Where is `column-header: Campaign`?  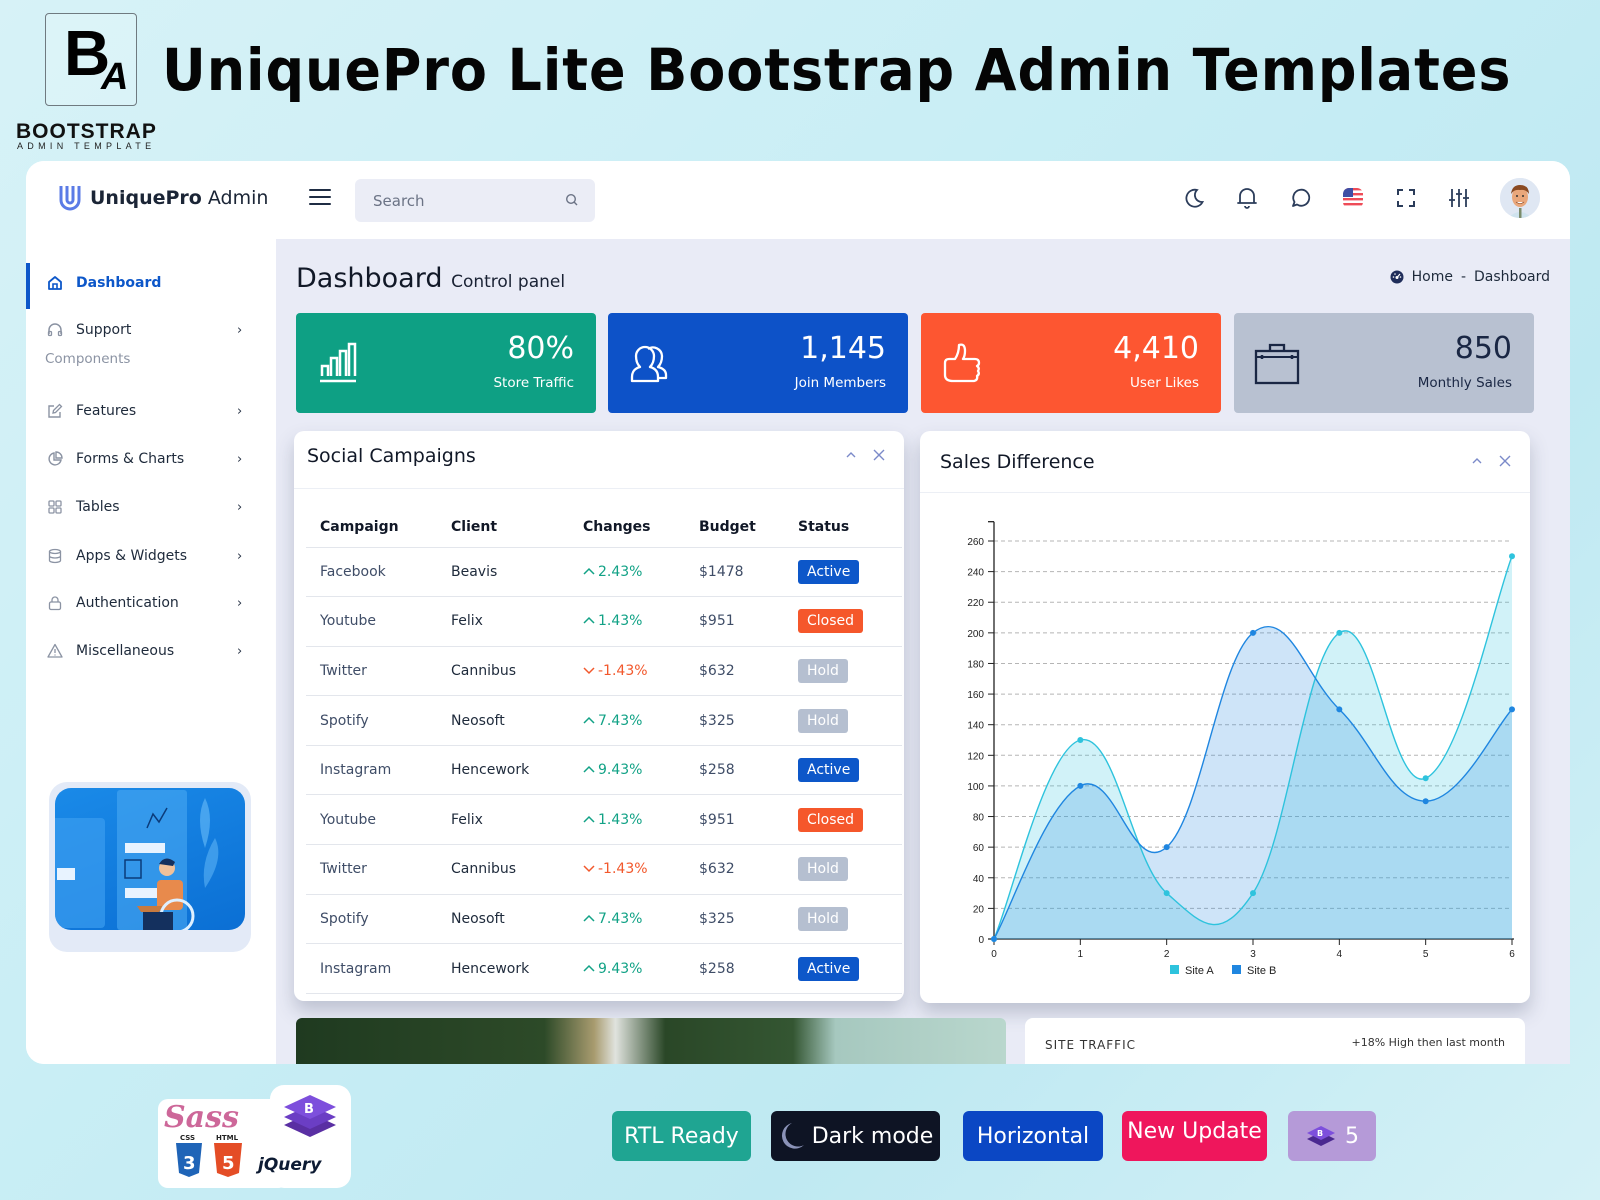
column-header: Campaign is located at coordinates (371, 527).